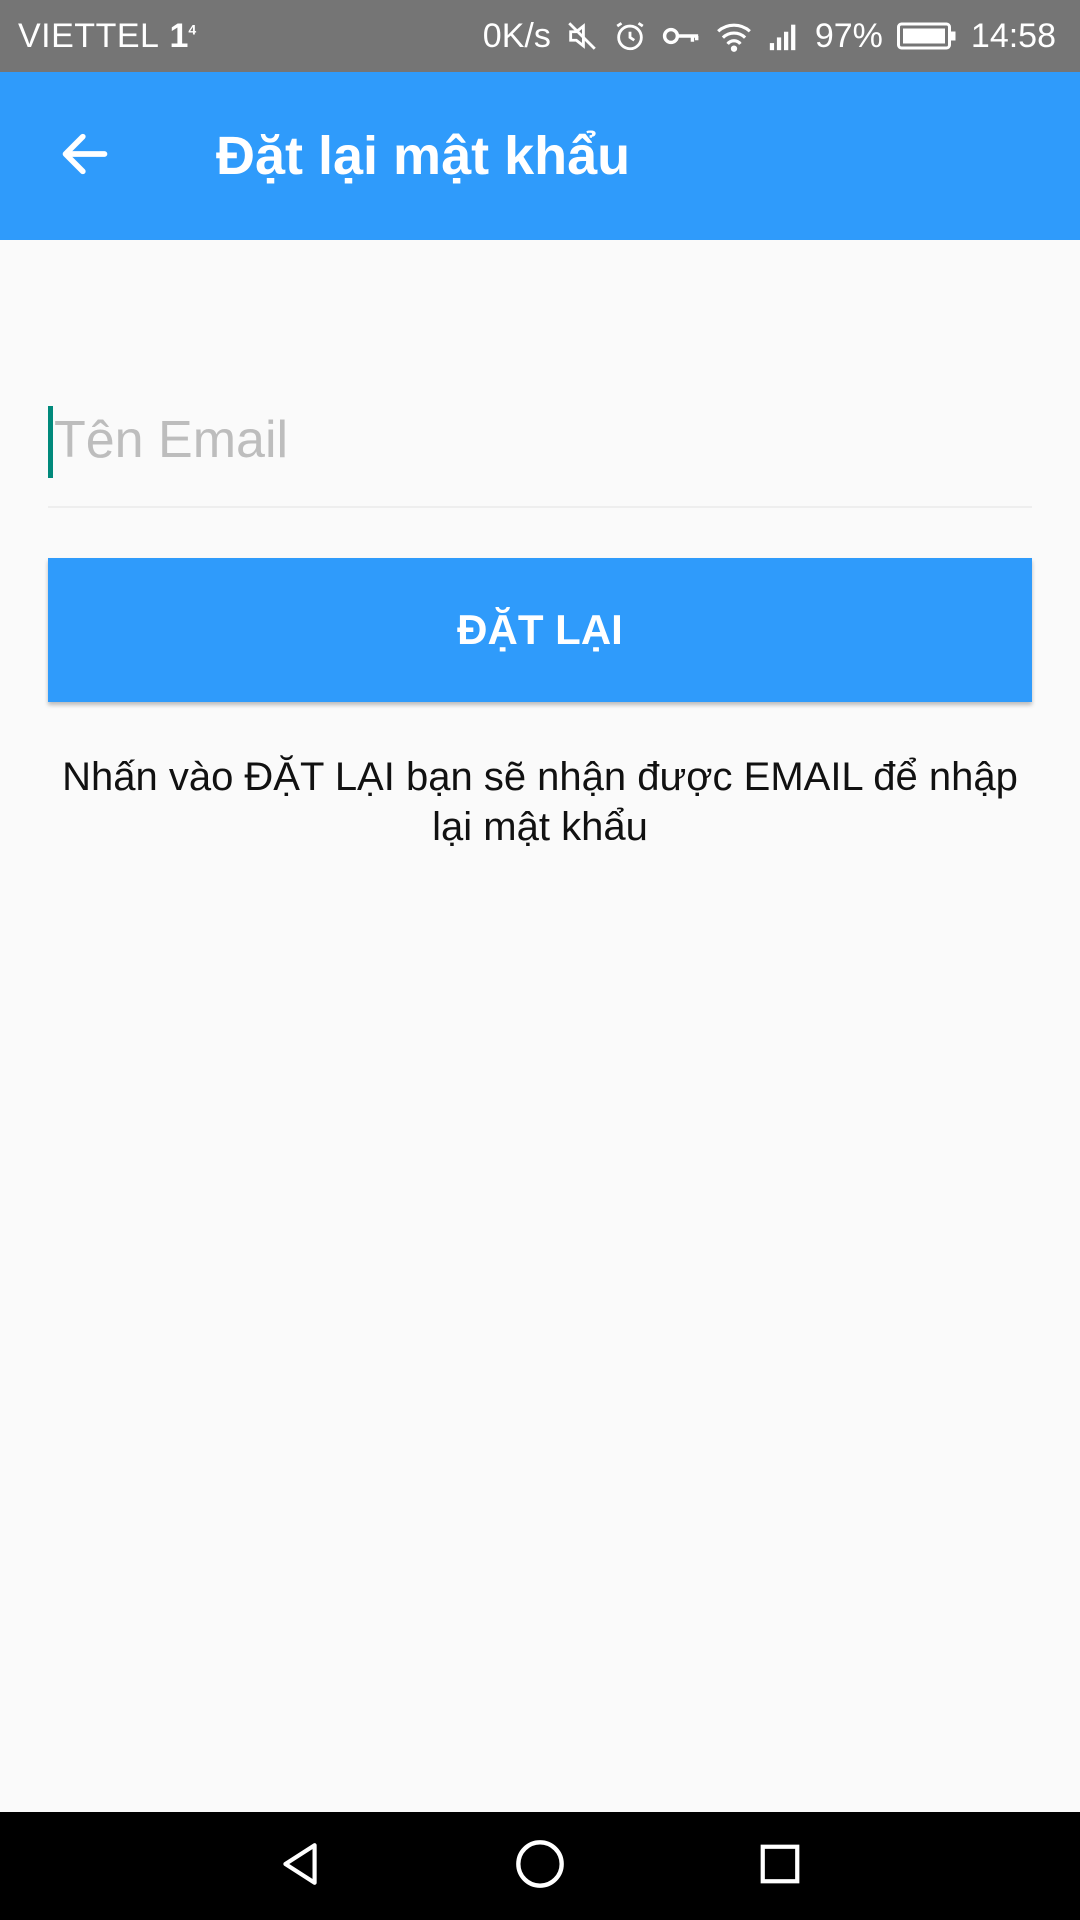 The image size is (1080, 1920). I want to click on alarm-icon, so click(630, 36).